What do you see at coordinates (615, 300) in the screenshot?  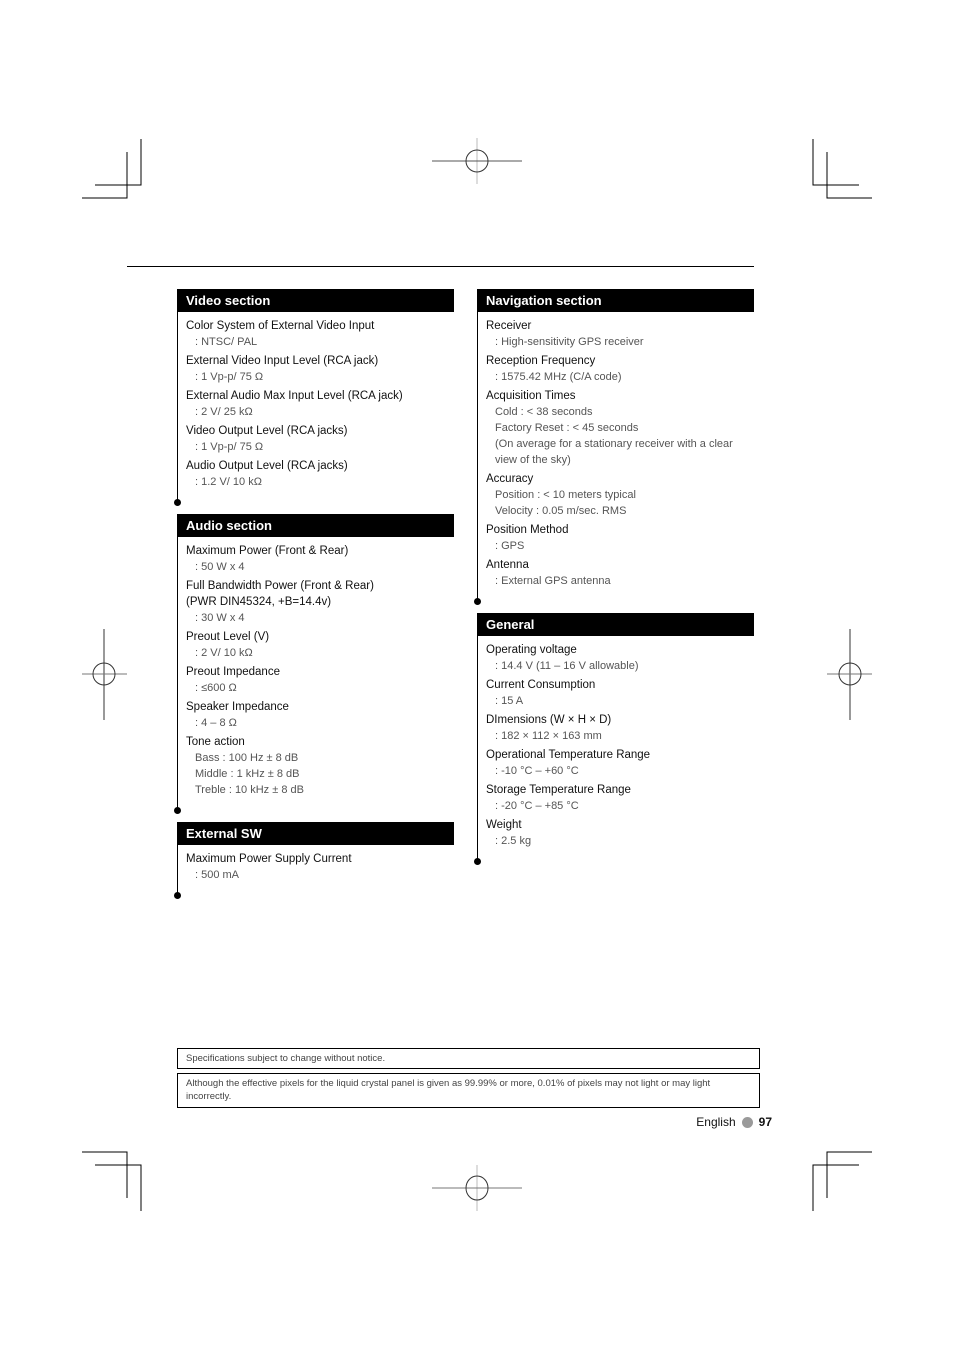 I see `section-heading: Navigation section` at bounding box center [615, 300].